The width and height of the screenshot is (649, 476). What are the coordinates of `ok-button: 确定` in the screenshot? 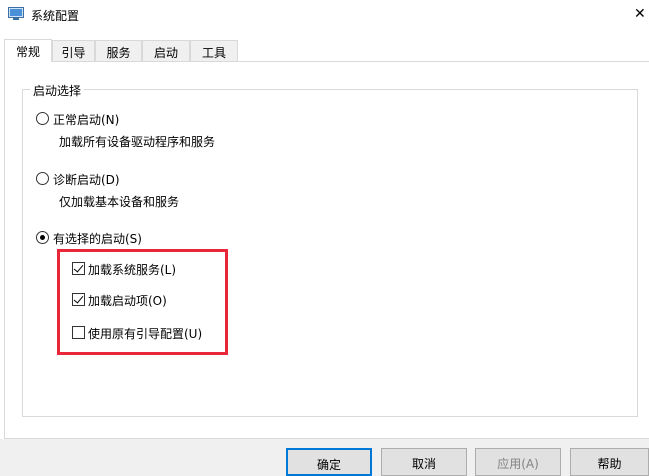 It's located at (329, 462).